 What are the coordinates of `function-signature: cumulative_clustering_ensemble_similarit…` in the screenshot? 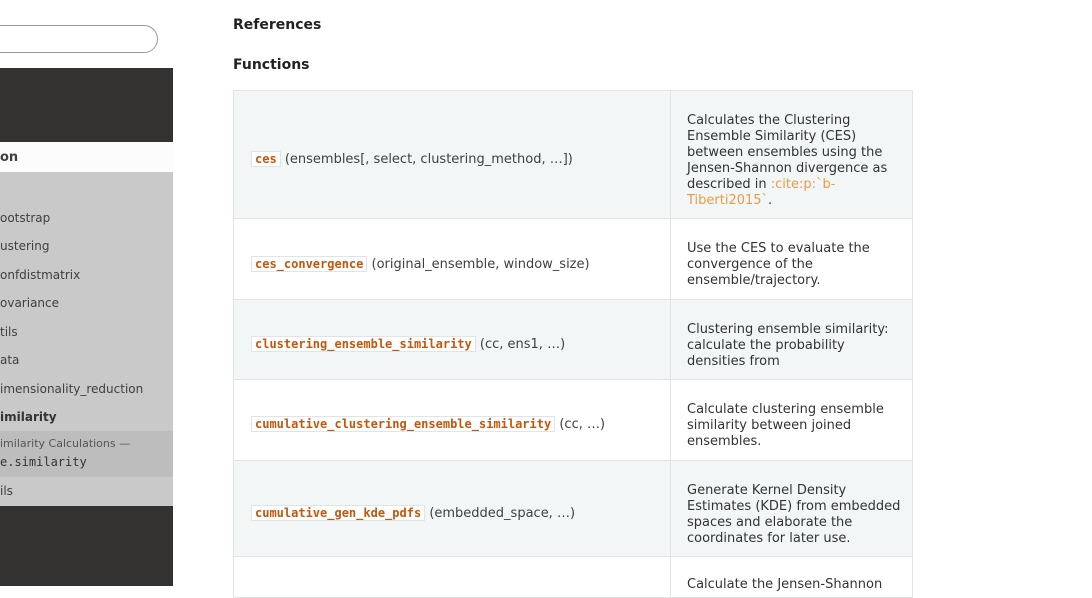 It's located at (428, 424).